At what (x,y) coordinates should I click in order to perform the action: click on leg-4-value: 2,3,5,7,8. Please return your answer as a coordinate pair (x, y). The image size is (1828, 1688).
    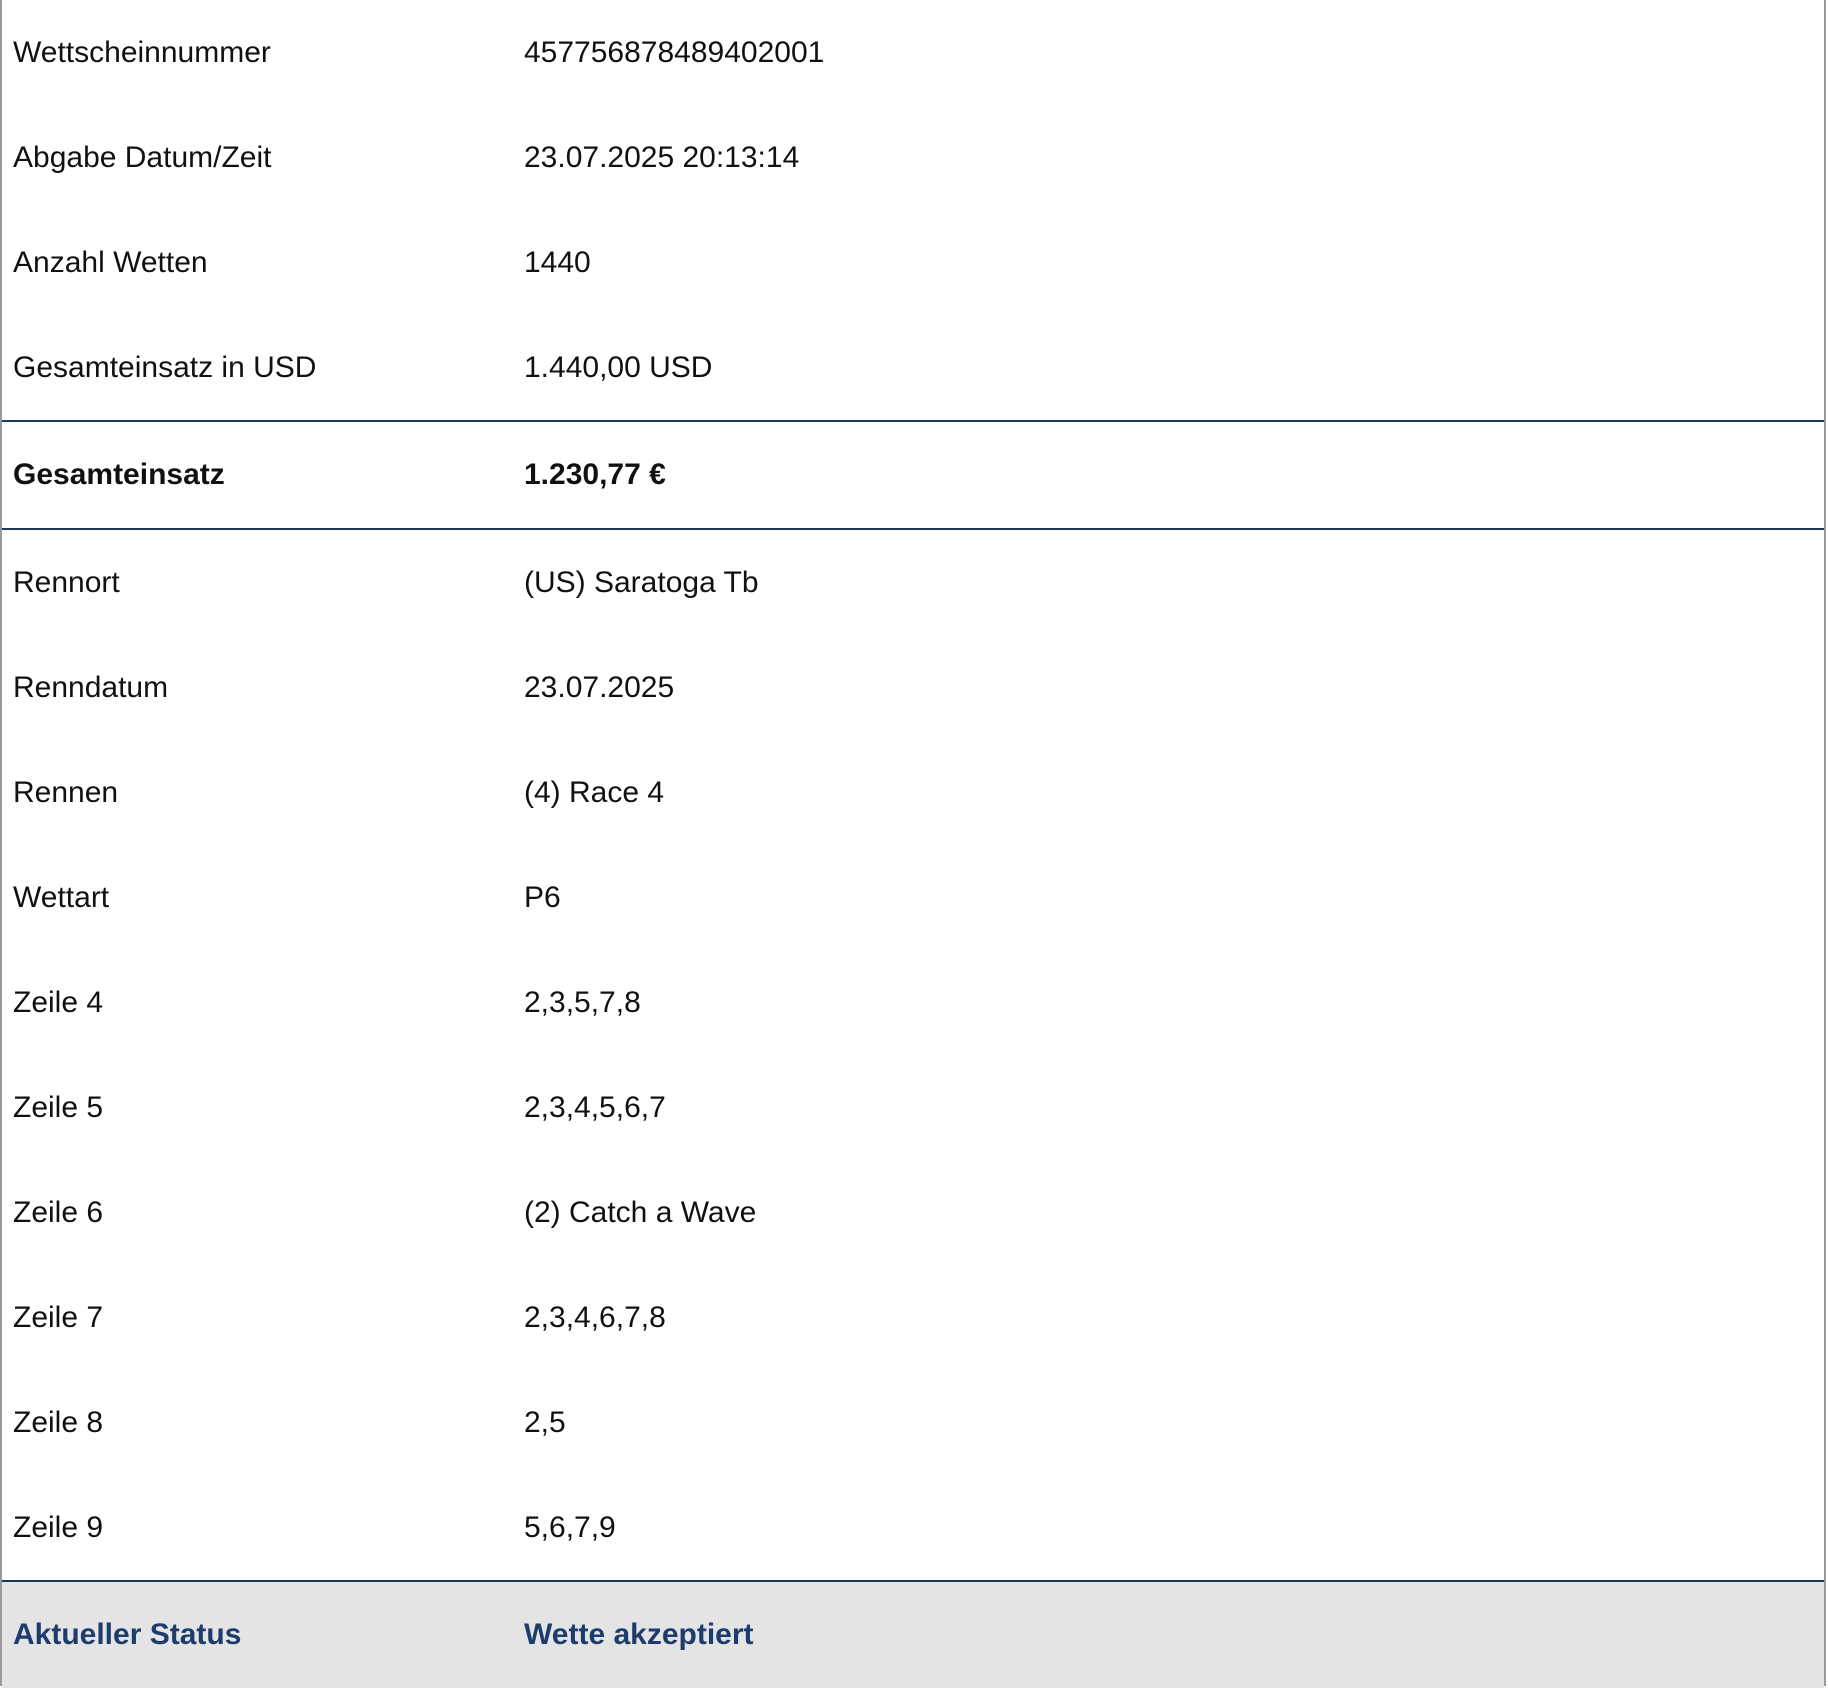
    Looking at the image, I should click on (582, 1002).